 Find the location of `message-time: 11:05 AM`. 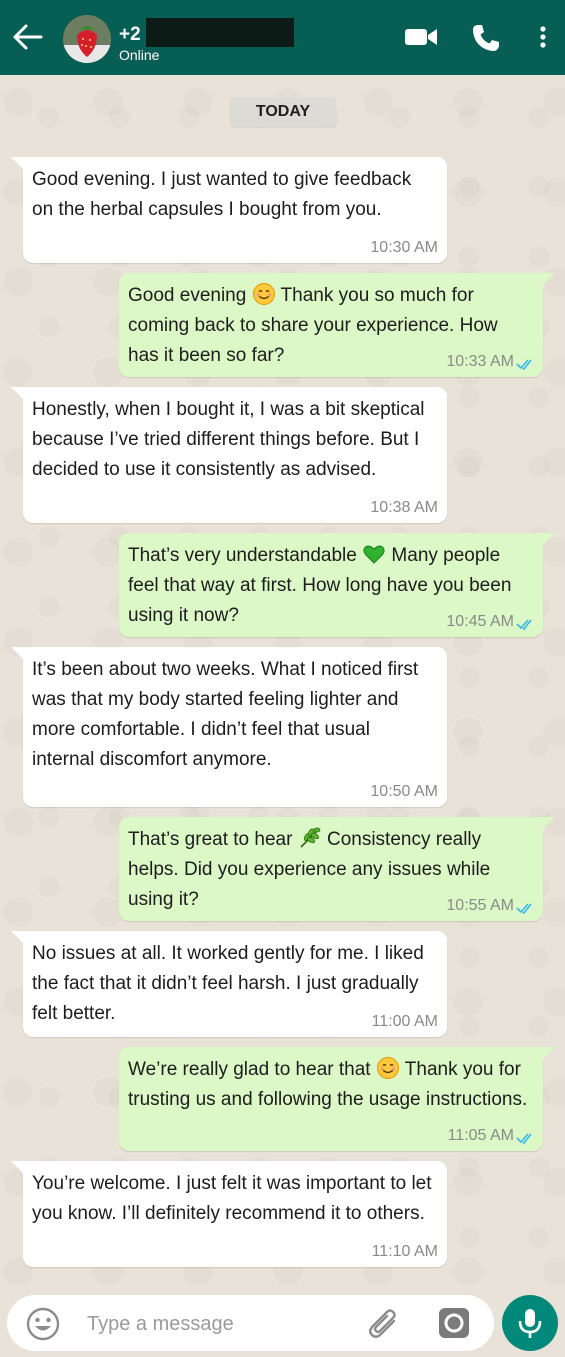

message-time: 11:05 AM is located at coordinates (480, 1135).